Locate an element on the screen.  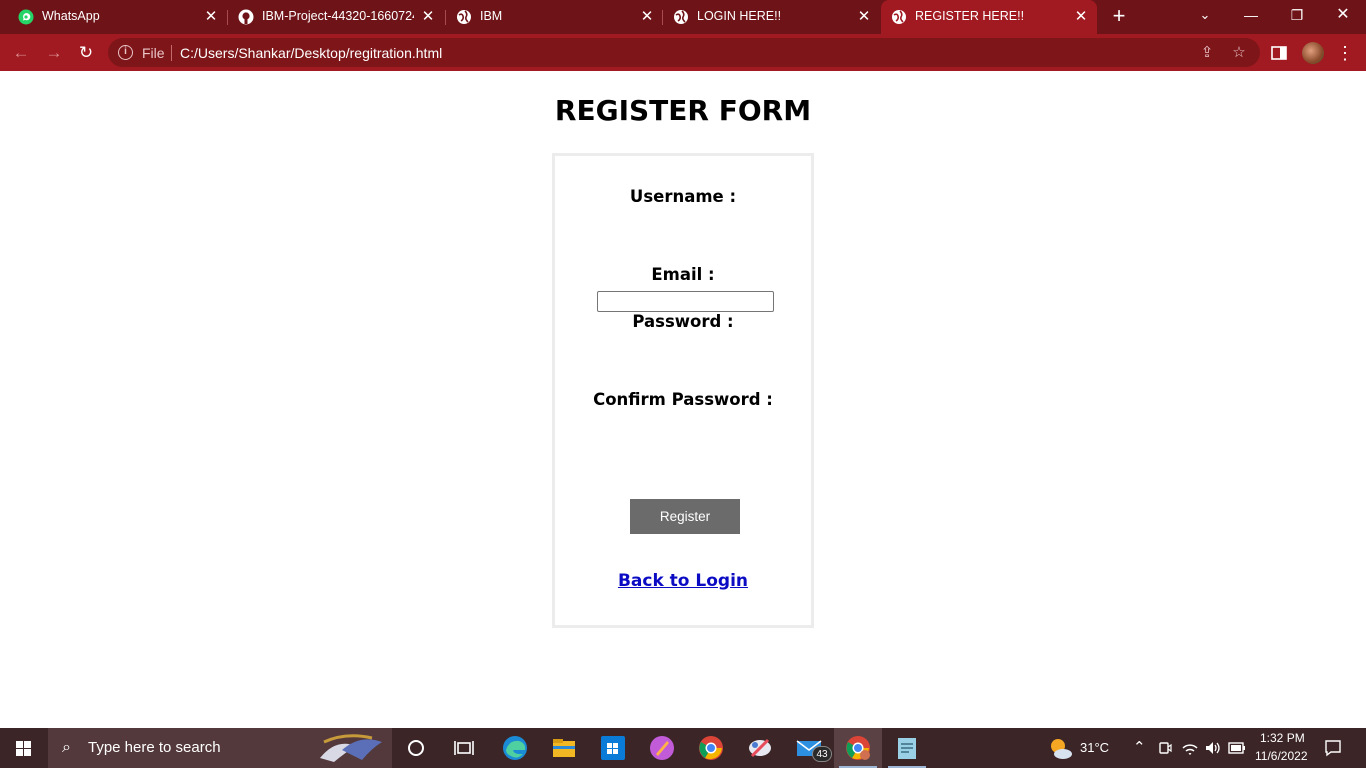
chevron-up-icon: ⌃ is located at coordinates (1139, 747).